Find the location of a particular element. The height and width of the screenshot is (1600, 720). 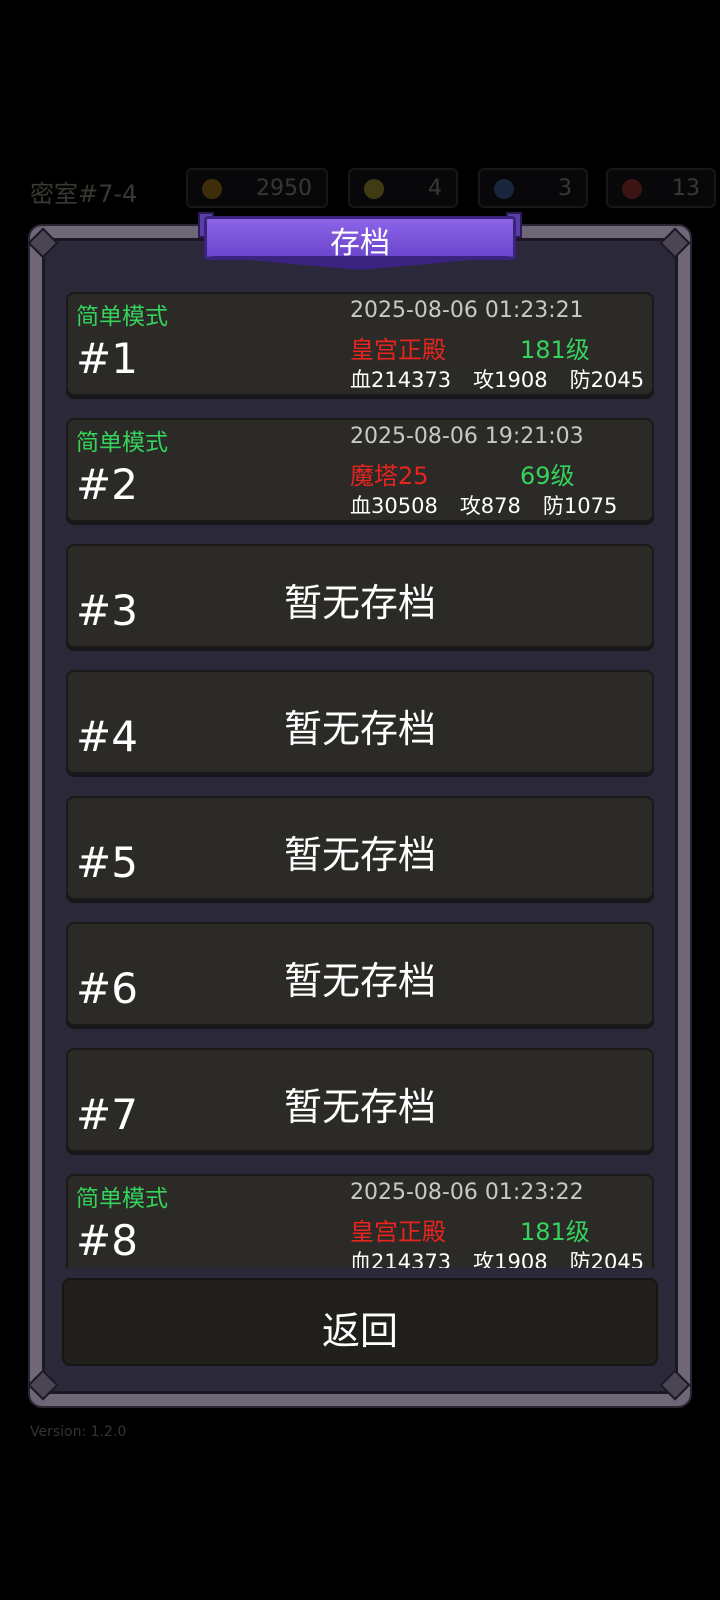

slot-timestamp: 2025-08-06 01:23:22 is located at coordinates (467, 1192).